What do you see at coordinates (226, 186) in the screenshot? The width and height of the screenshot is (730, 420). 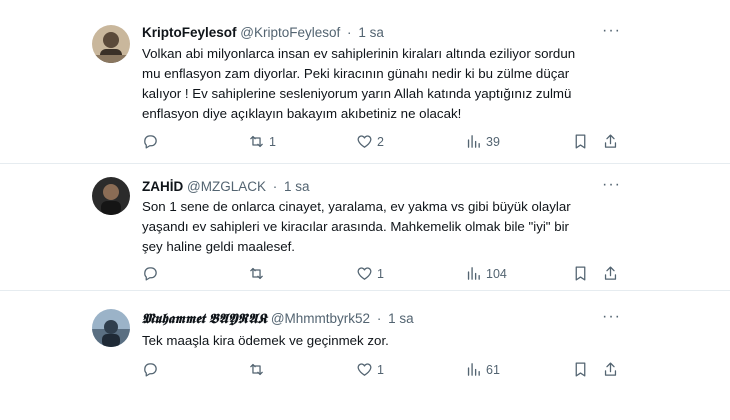 I see `user-handle: @MZGLACK` at bounding box center [226, 186].